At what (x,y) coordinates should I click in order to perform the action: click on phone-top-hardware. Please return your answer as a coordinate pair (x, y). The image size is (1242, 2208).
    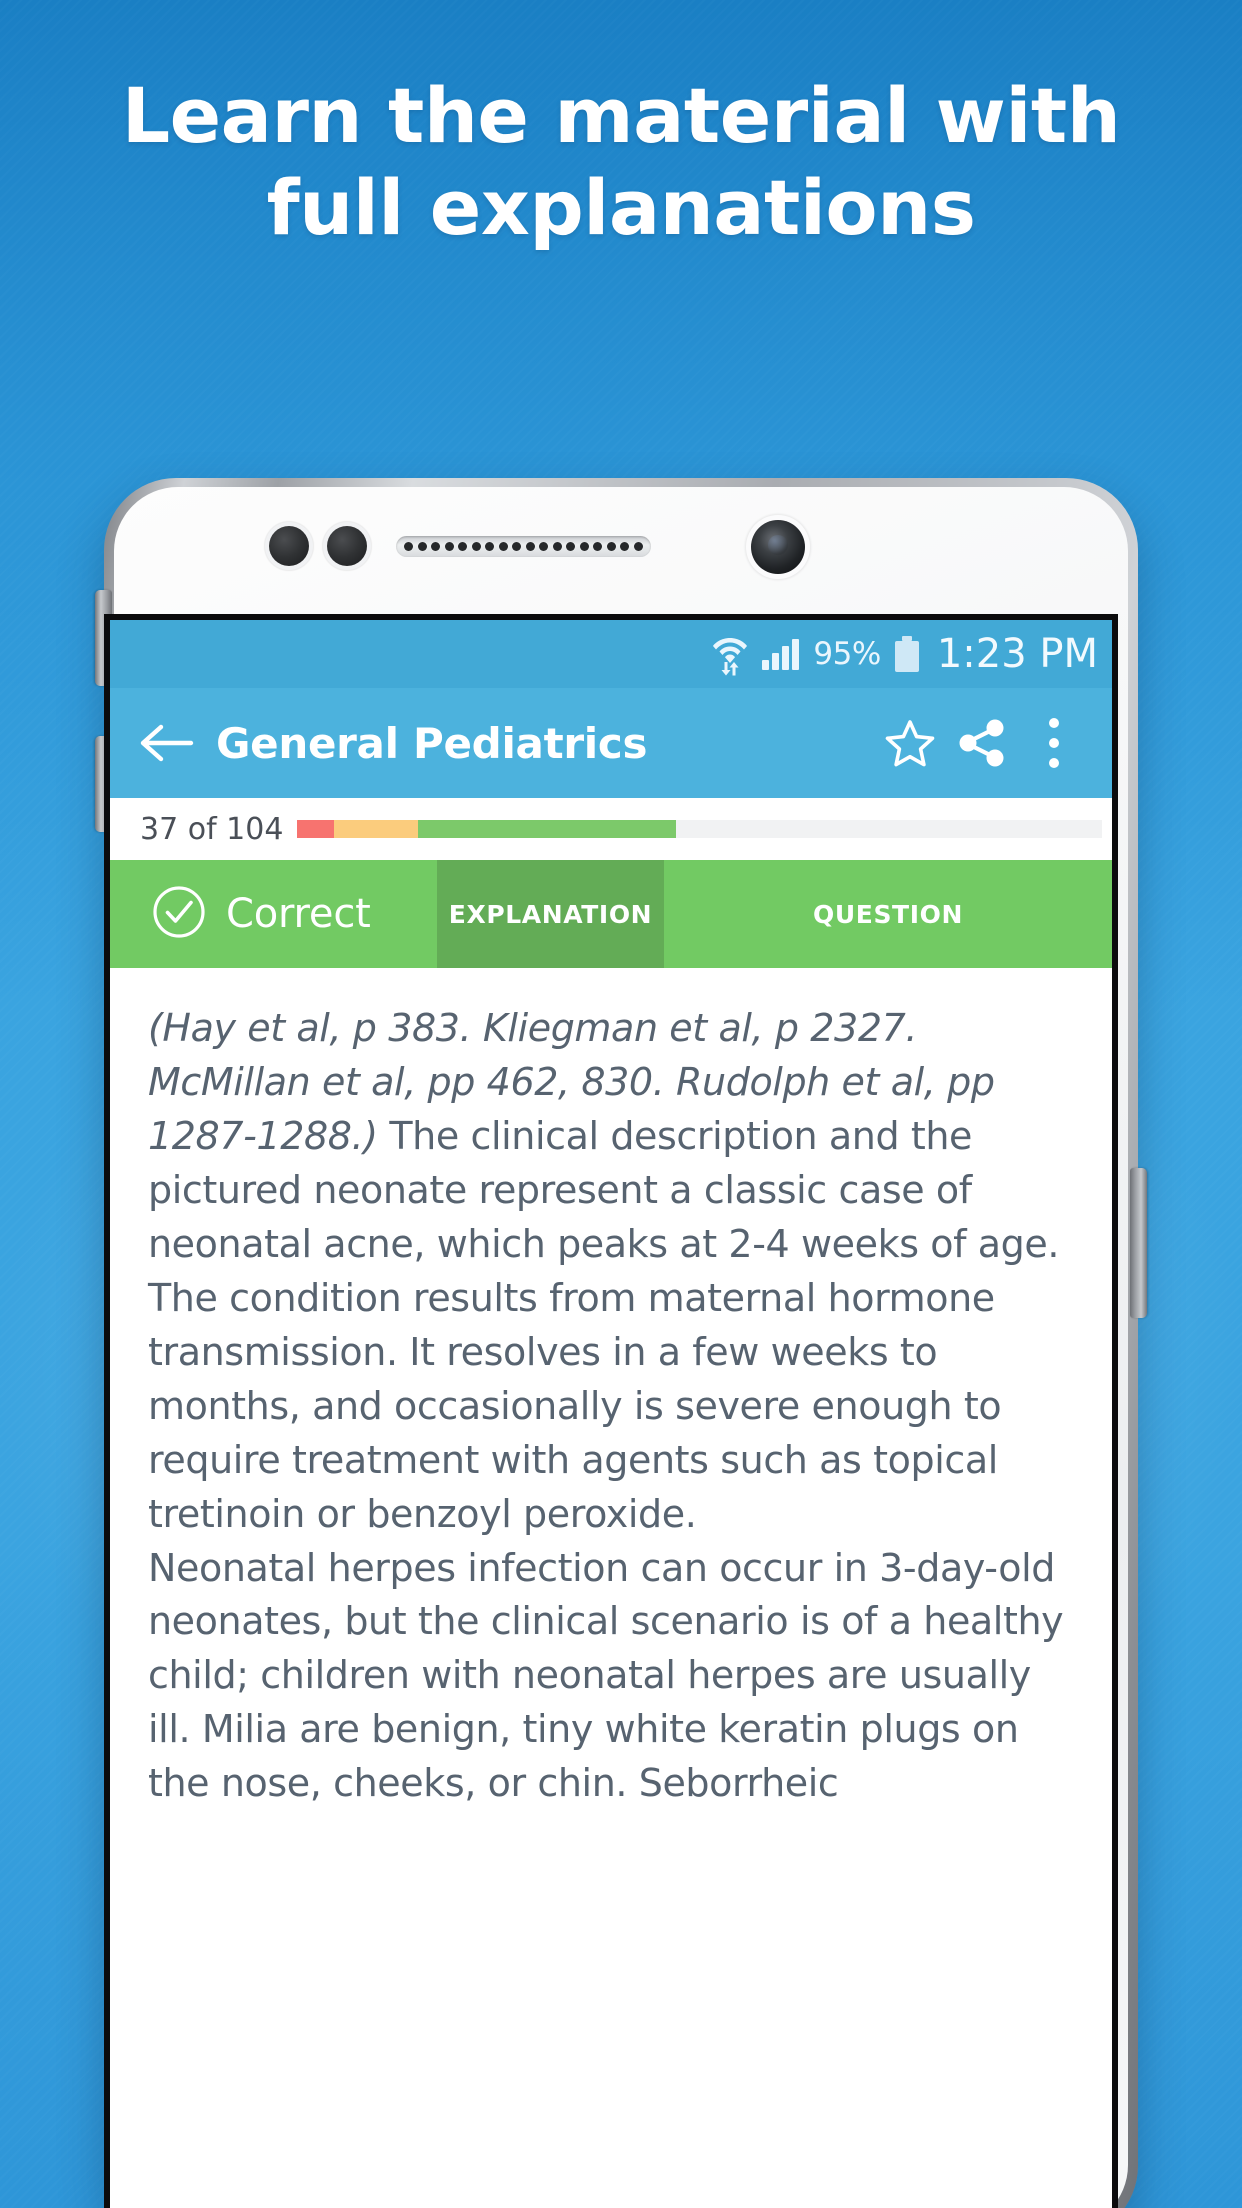
    Looking at the image, I should click on (621, 549).